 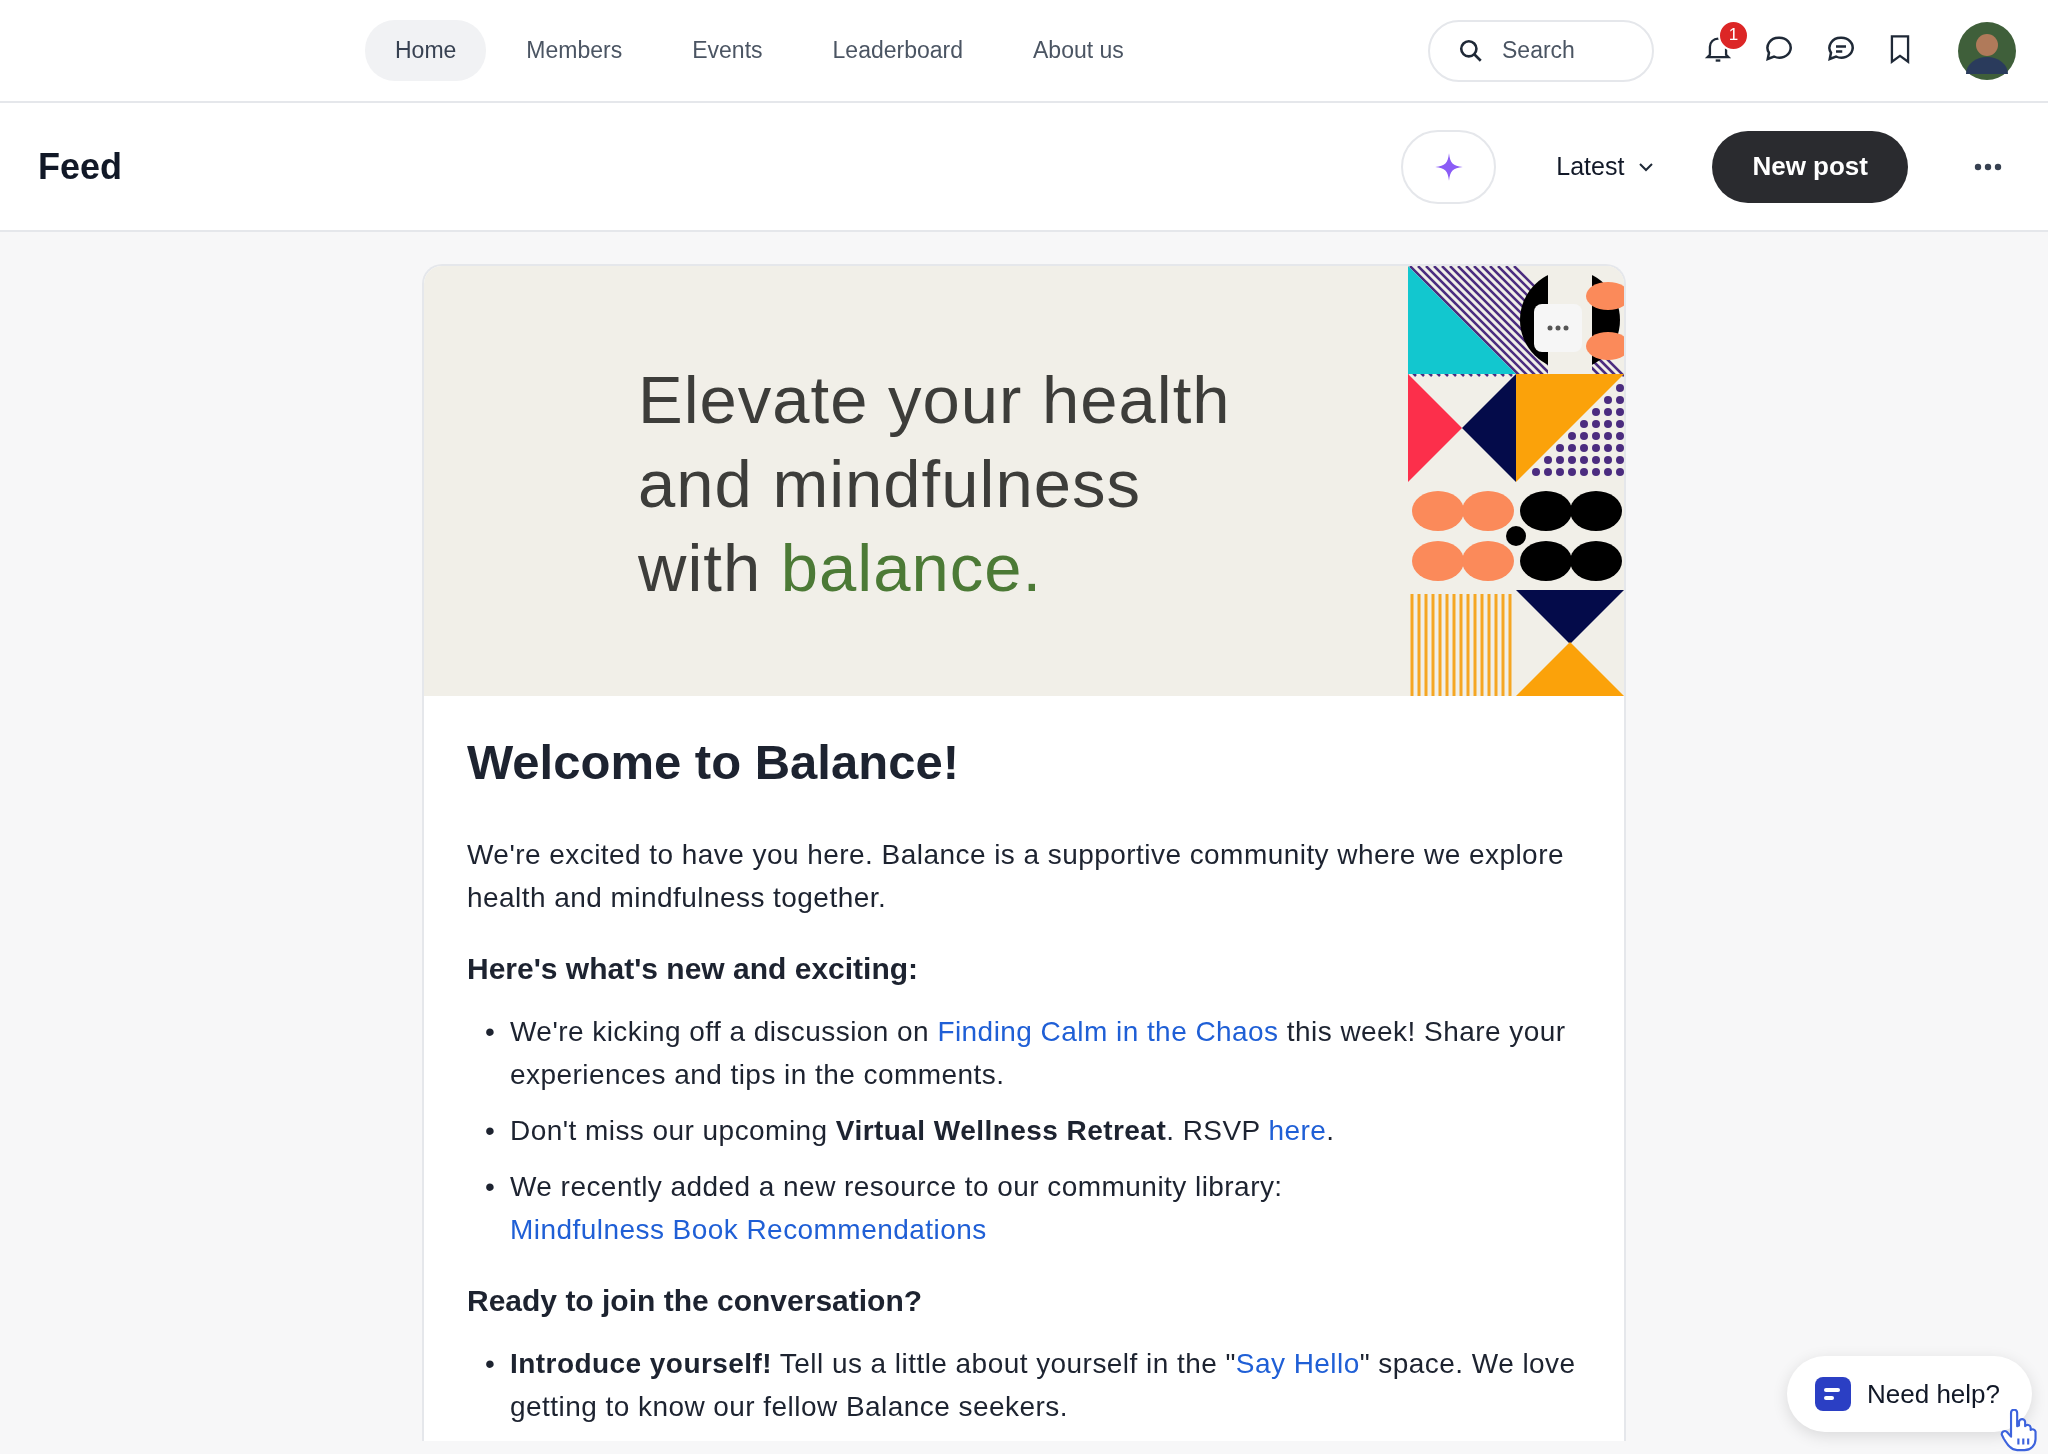 I want to click on section-heading: Ready to join the conversation?, so click(x=695, y=1301).